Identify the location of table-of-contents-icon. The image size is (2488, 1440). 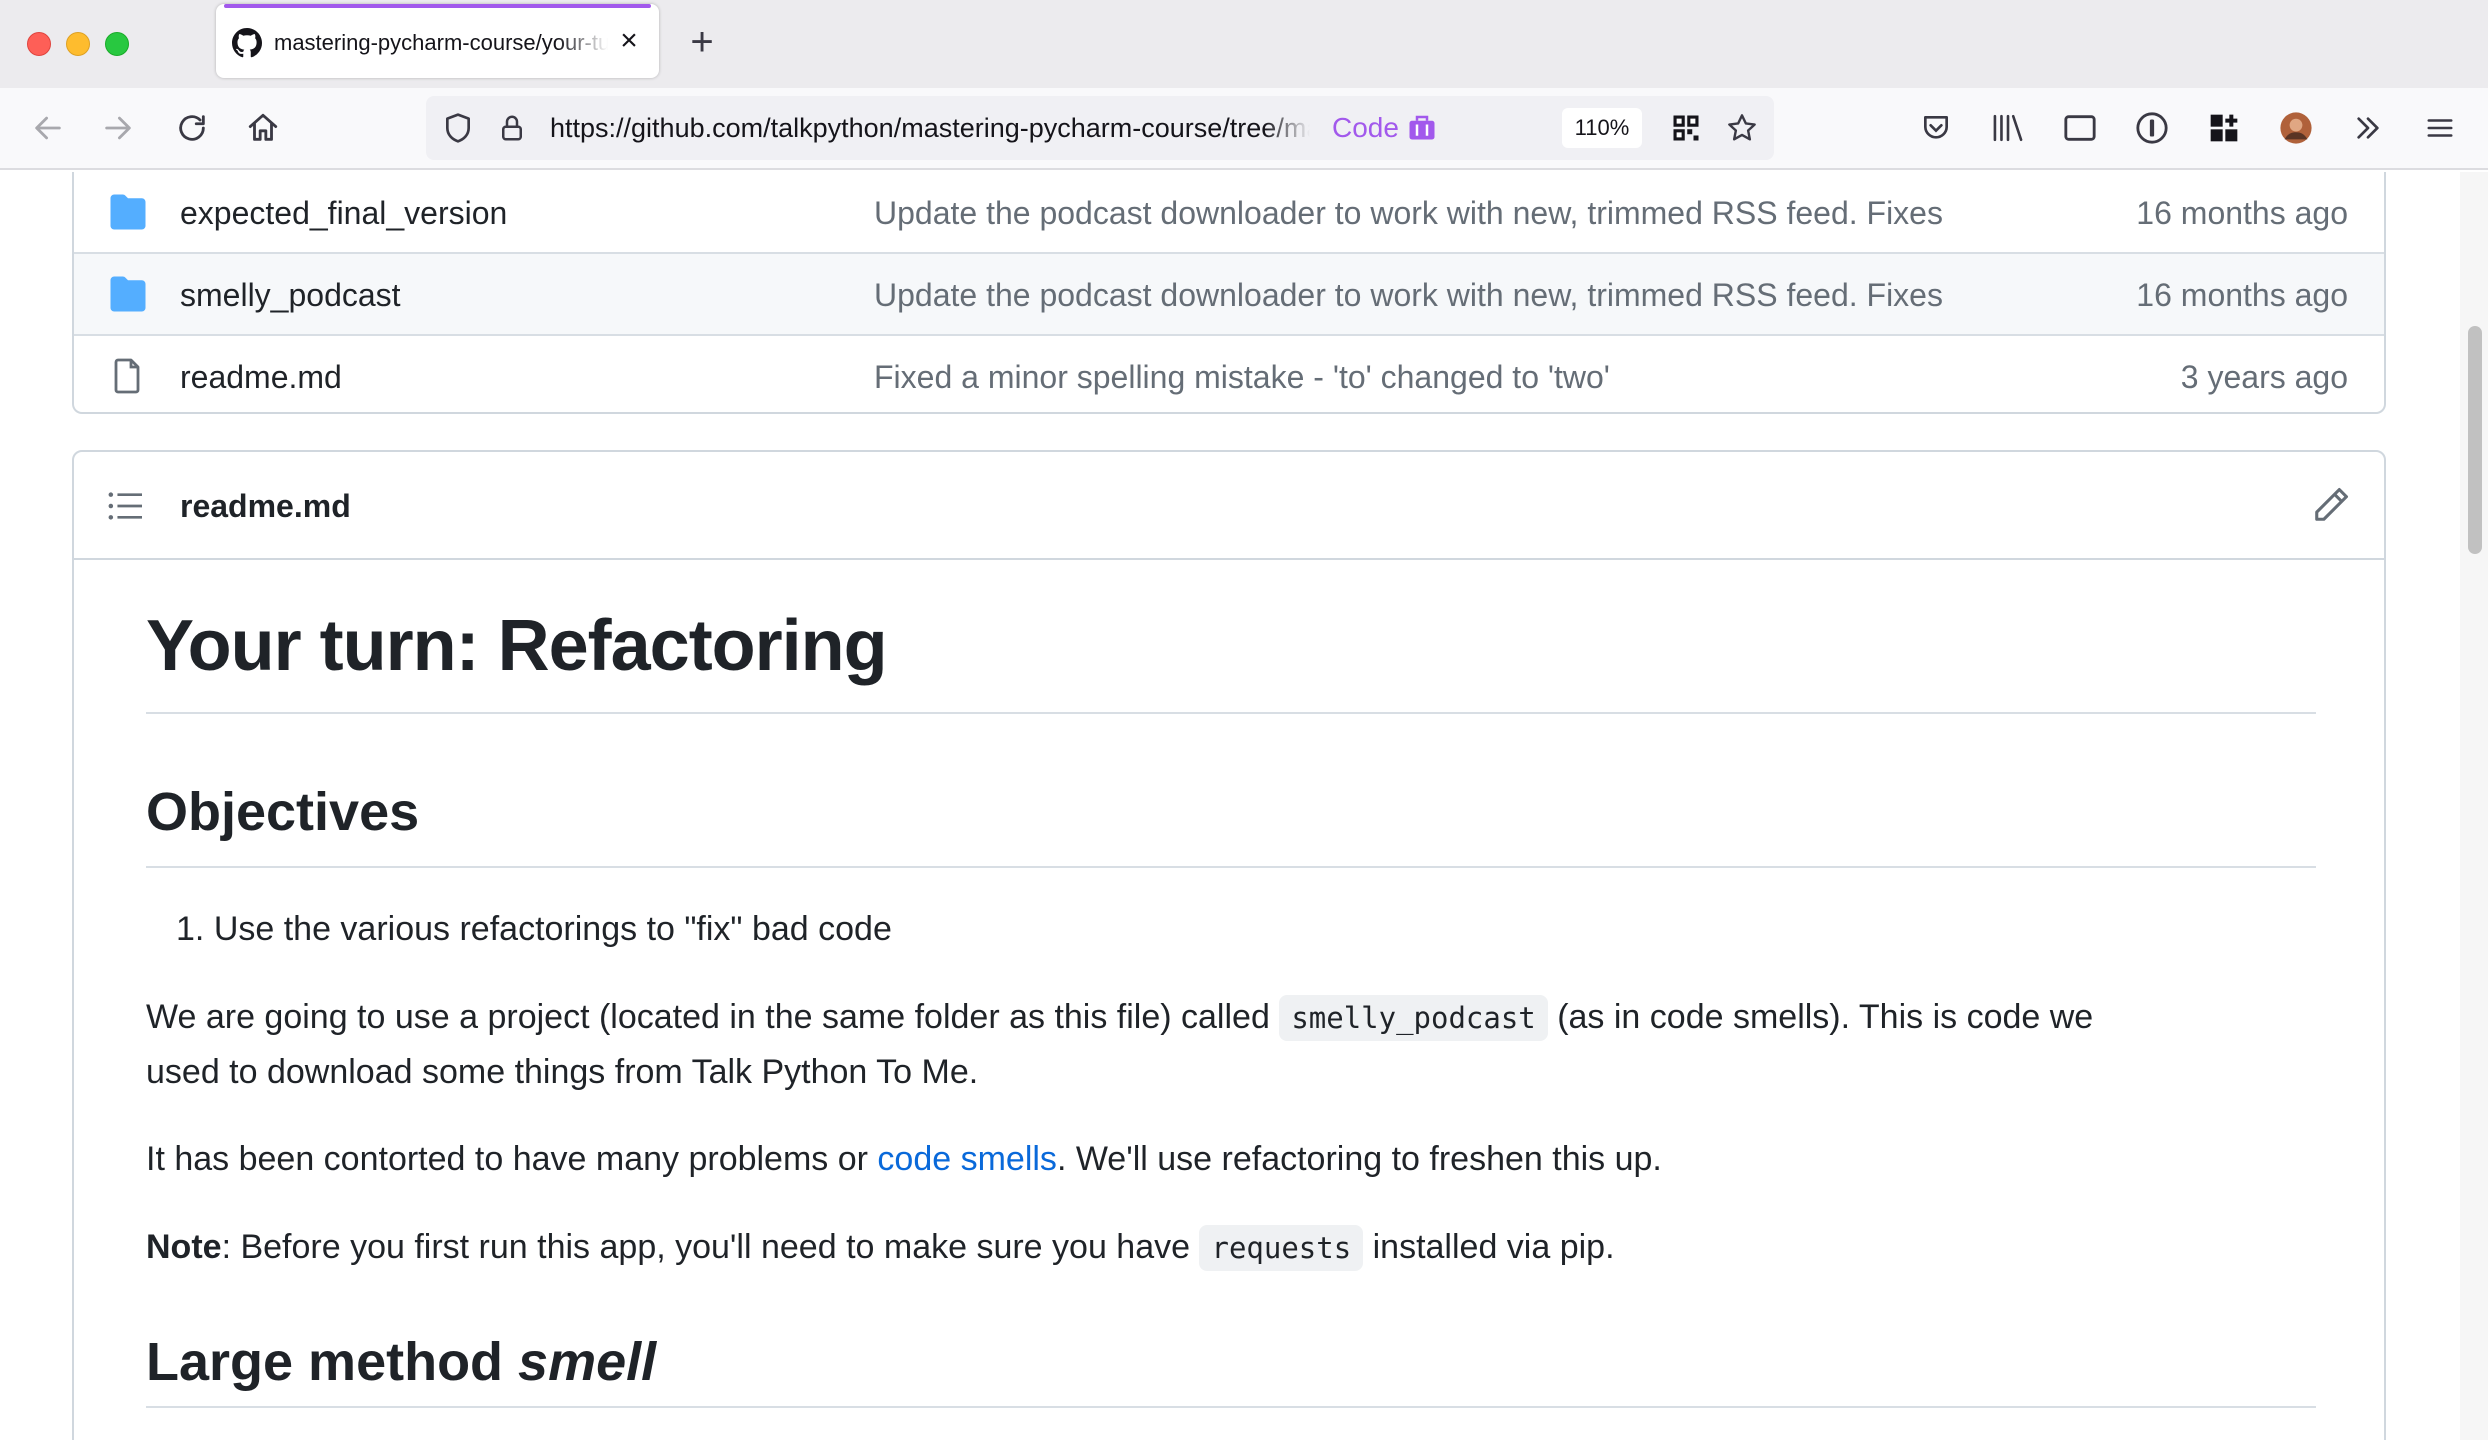
(125, 506).